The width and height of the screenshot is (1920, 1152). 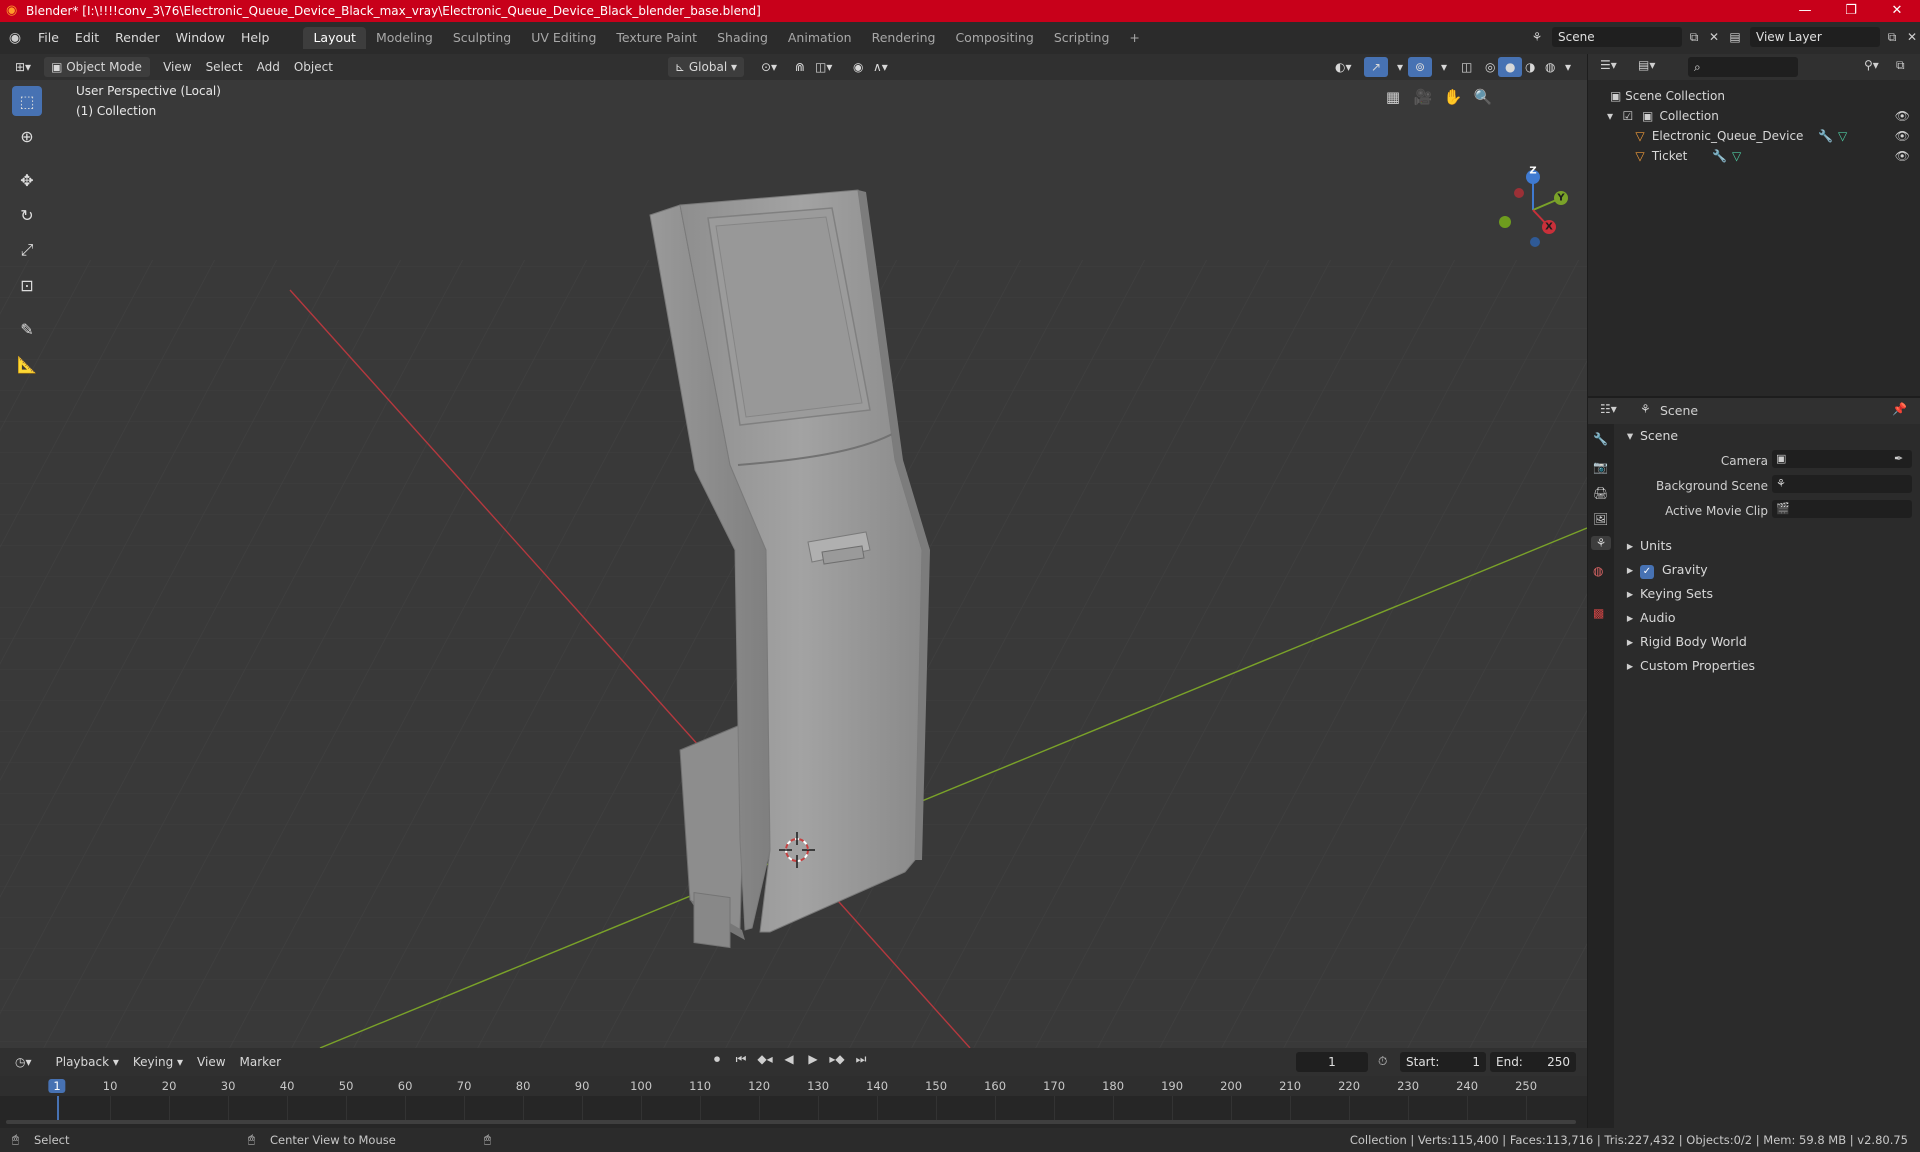 What do you see at coordinates (837, 1059) in the screenshot?
I see `next-keyframe-icon: ▸◆` at bounding box center [837, 1059].